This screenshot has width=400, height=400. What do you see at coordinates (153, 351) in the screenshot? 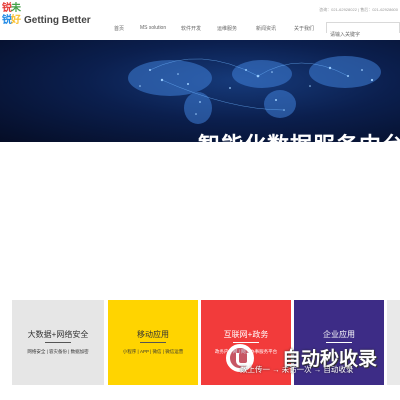
I see `card-subtitle: 小程序 | APP | 微信 | 微信运营` at bounding box center [153, 351].